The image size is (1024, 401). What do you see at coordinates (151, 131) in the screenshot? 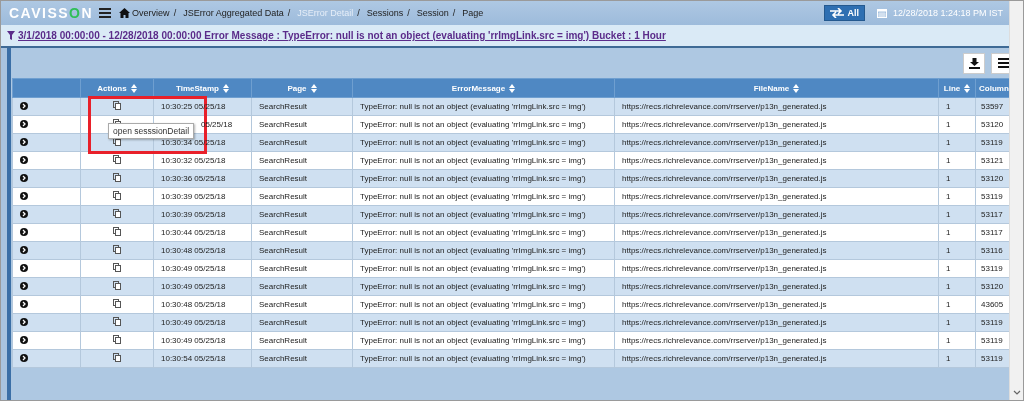
I see `tooltip: open sesssionDetail` at bounding box center [151, 131].